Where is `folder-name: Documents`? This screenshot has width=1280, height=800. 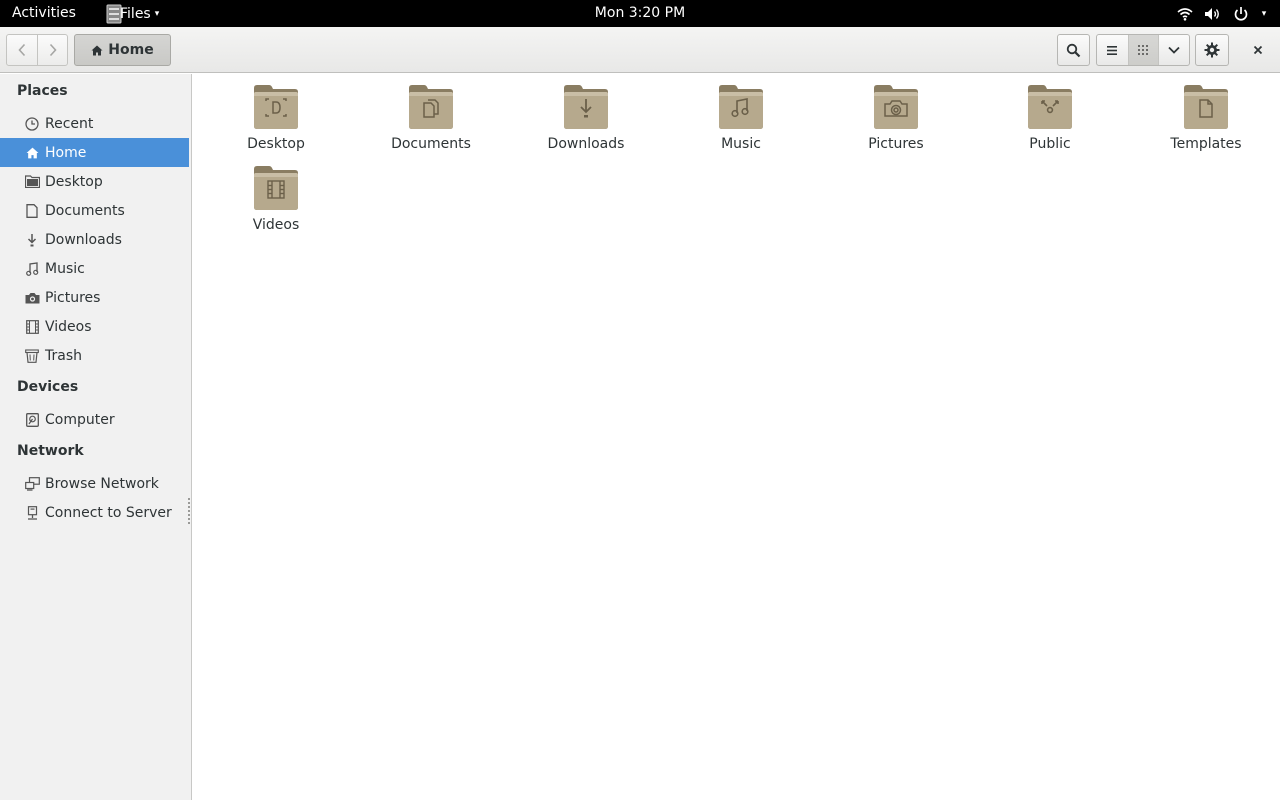
folder-name: Documents is located at coordinates (431, 144).